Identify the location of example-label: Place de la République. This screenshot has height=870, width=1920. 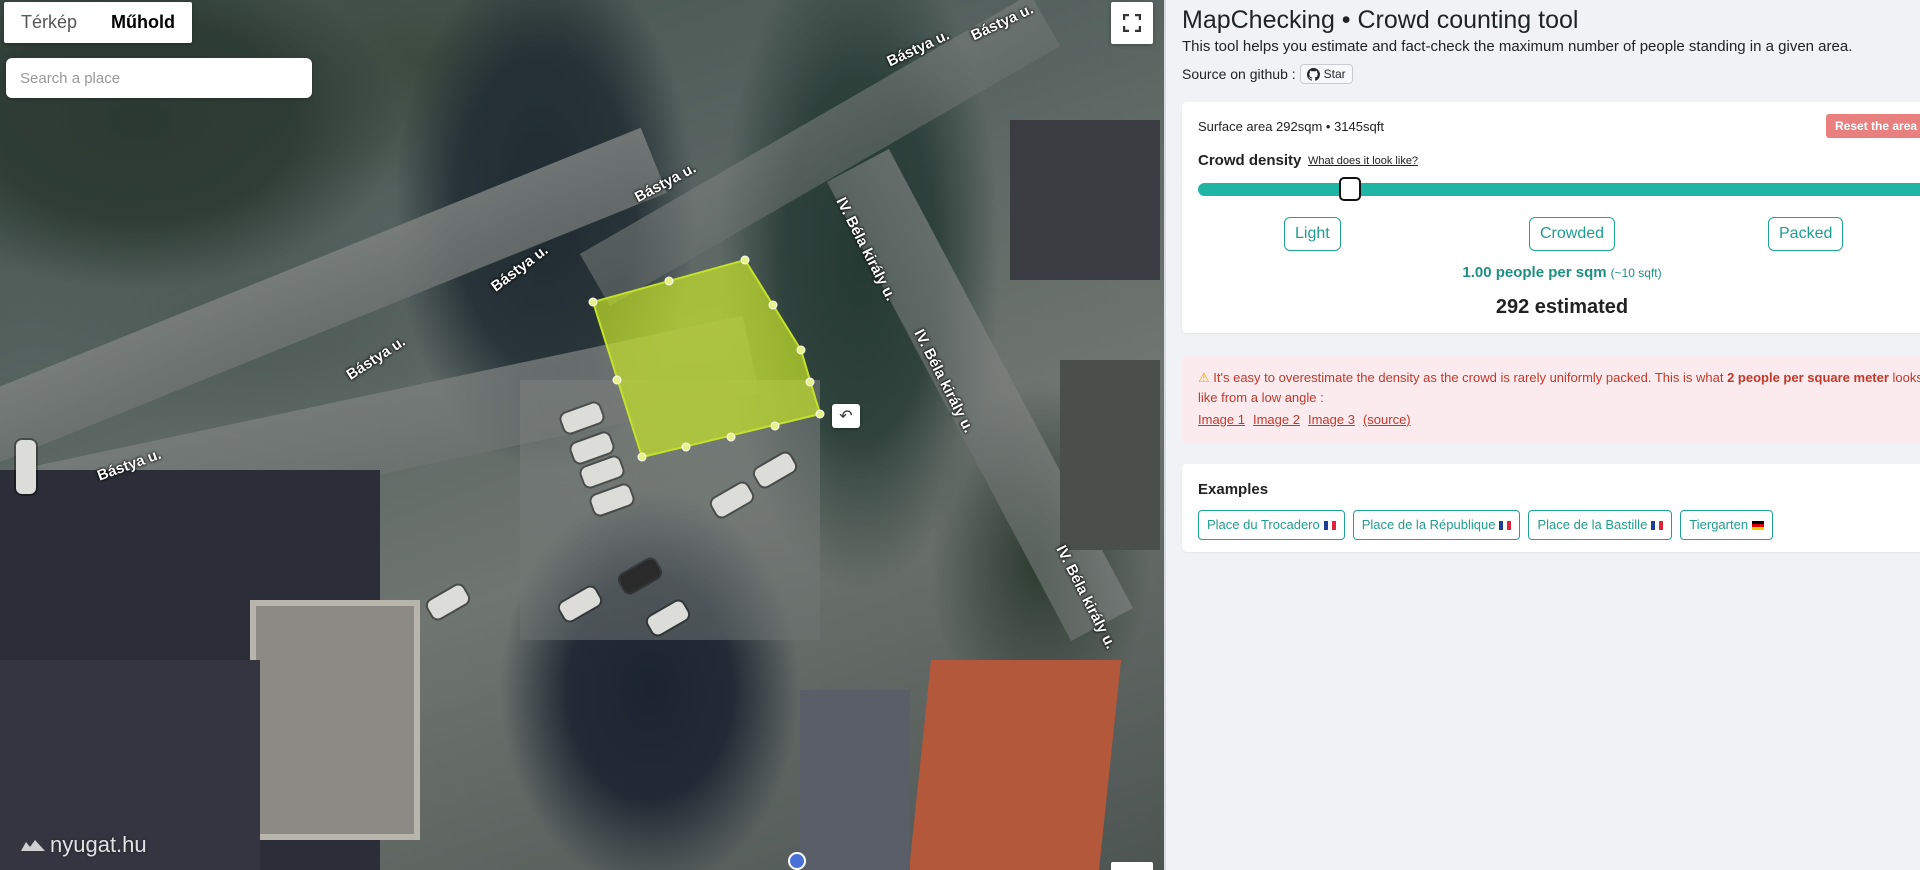
(1428, 524).